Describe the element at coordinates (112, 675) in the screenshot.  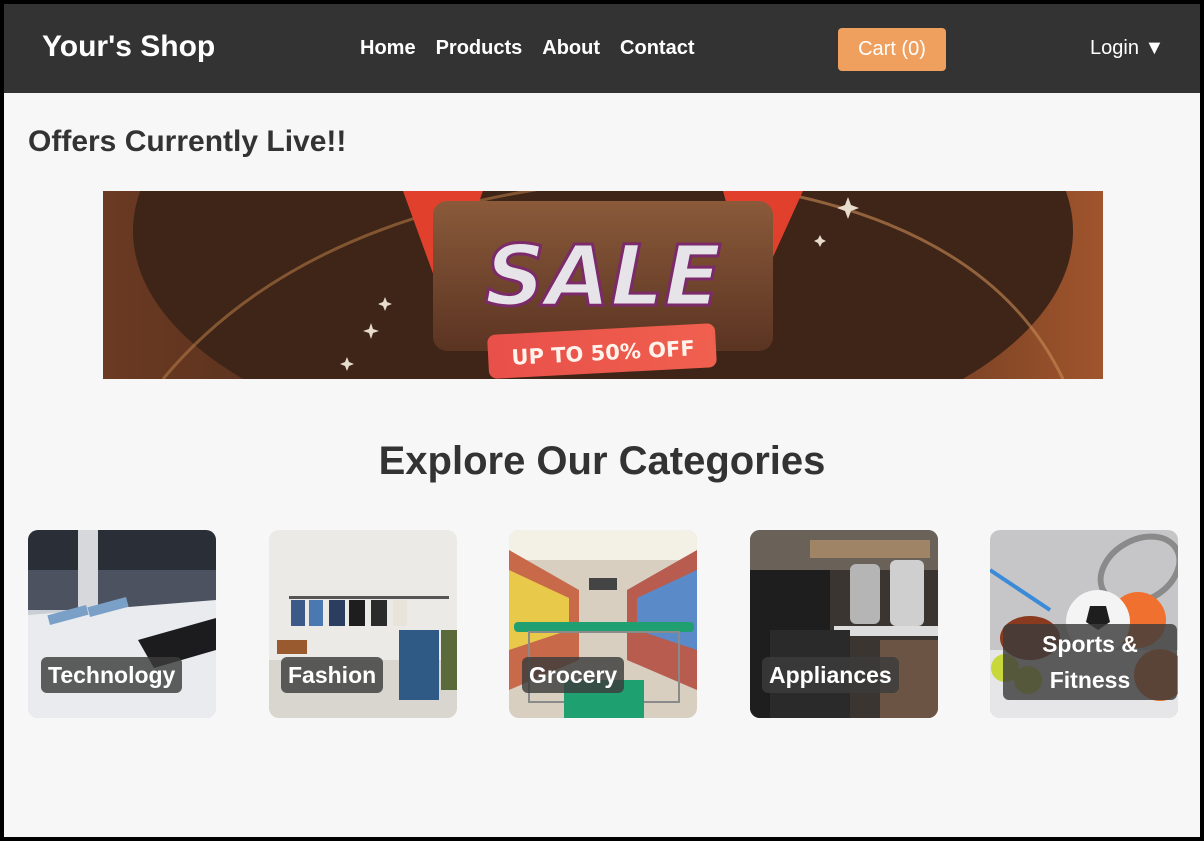
I see `category-label-technology: Technology` at that location.